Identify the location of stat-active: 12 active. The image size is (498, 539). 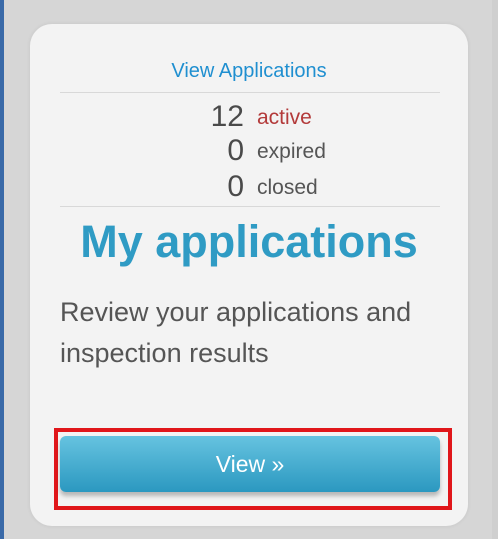
(249, 117).